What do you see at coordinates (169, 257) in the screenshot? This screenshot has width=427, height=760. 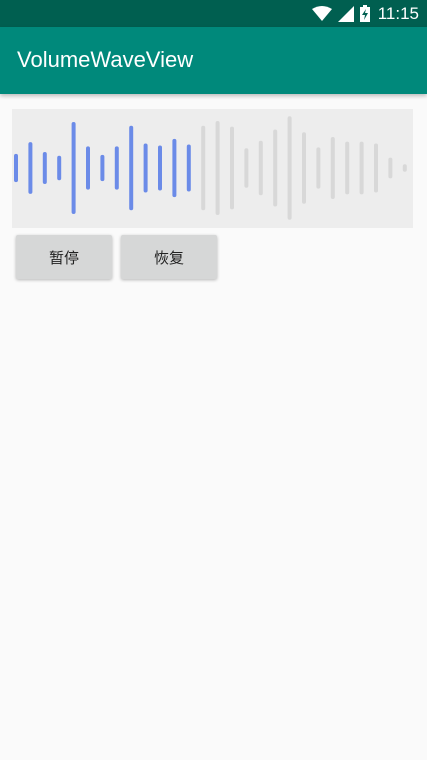 I see `resume-button: 恢复` at bounding box center [169, 257].